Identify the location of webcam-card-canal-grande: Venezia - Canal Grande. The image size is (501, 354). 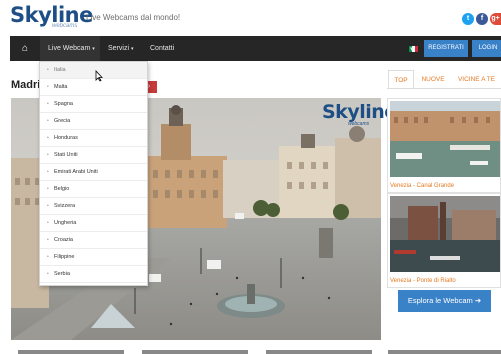
(444, 145).